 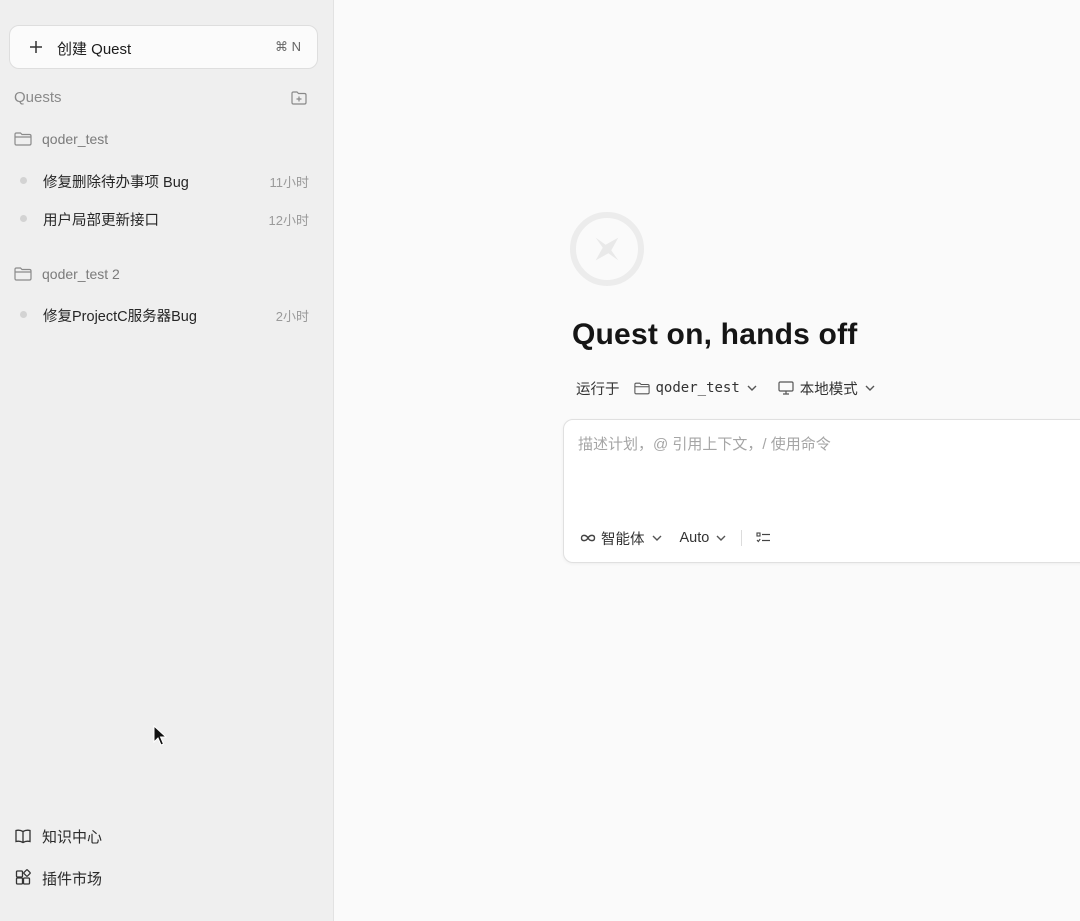 What do you see at coordinates (101, 221) in the screenshot?
I see `quest-title: 用户局部更新接口` at bounding box center [101, 221].